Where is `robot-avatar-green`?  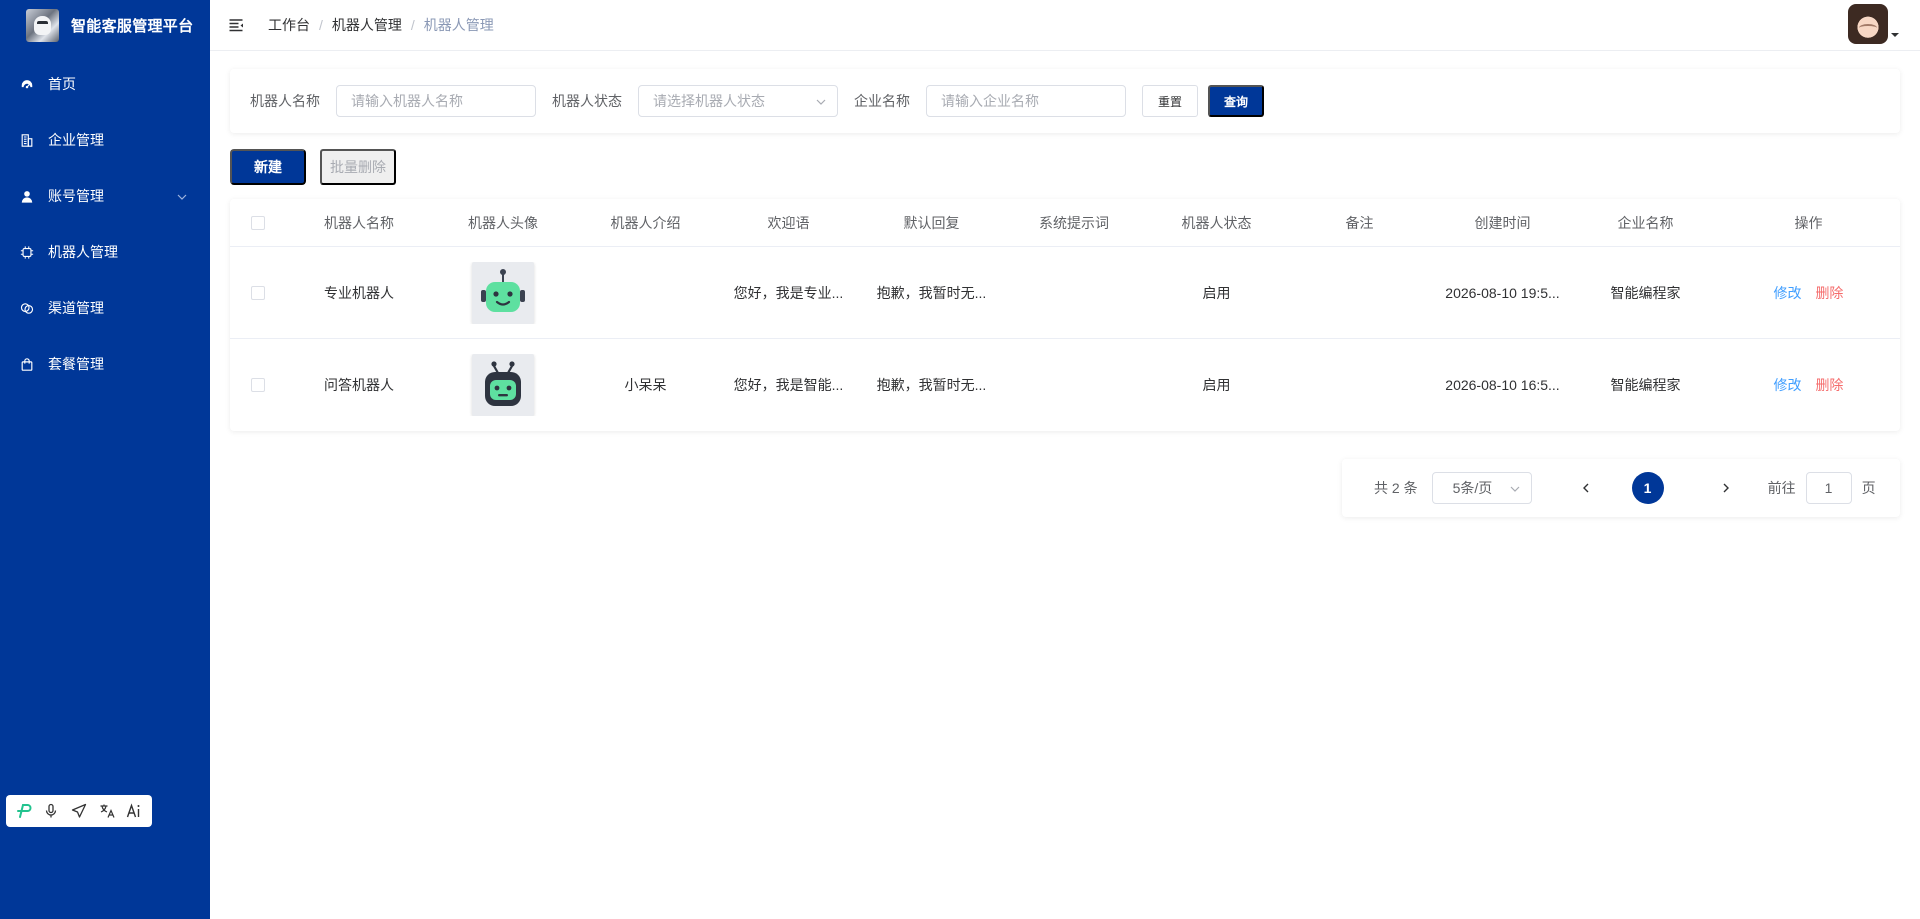 robot-avatar-green is located at coordinates (503, 292).